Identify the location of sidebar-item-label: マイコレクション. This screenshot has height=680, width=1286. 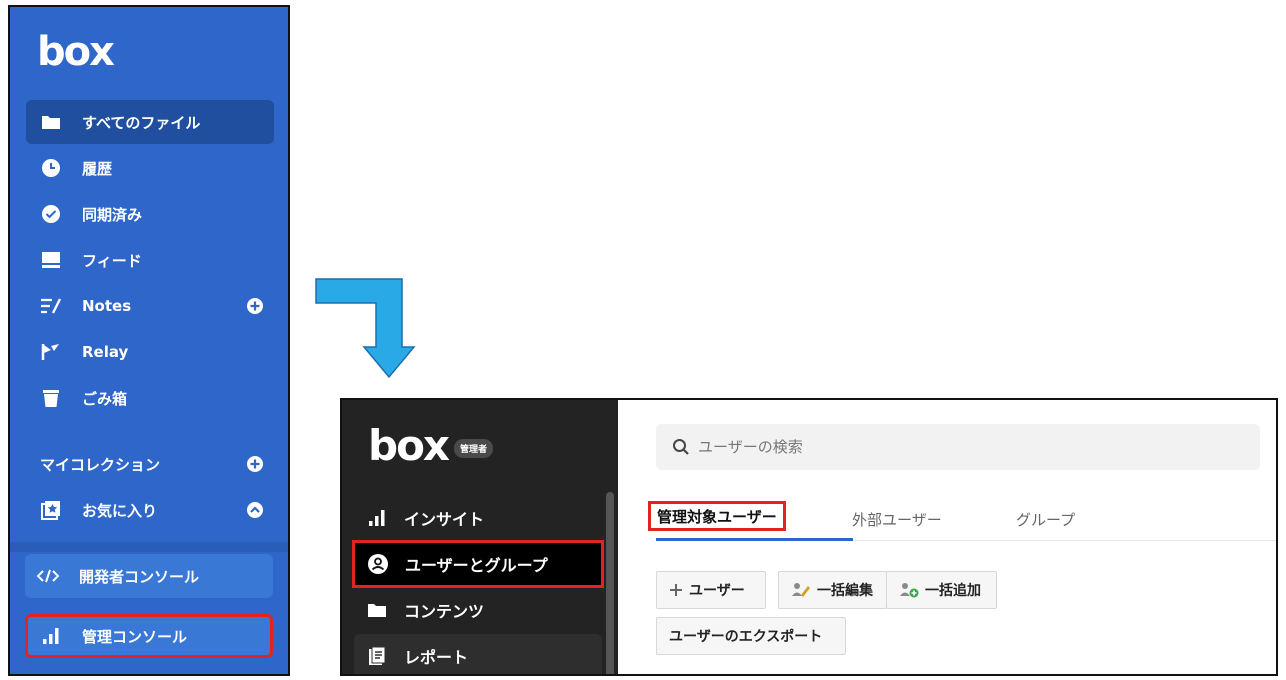
(100, 464).